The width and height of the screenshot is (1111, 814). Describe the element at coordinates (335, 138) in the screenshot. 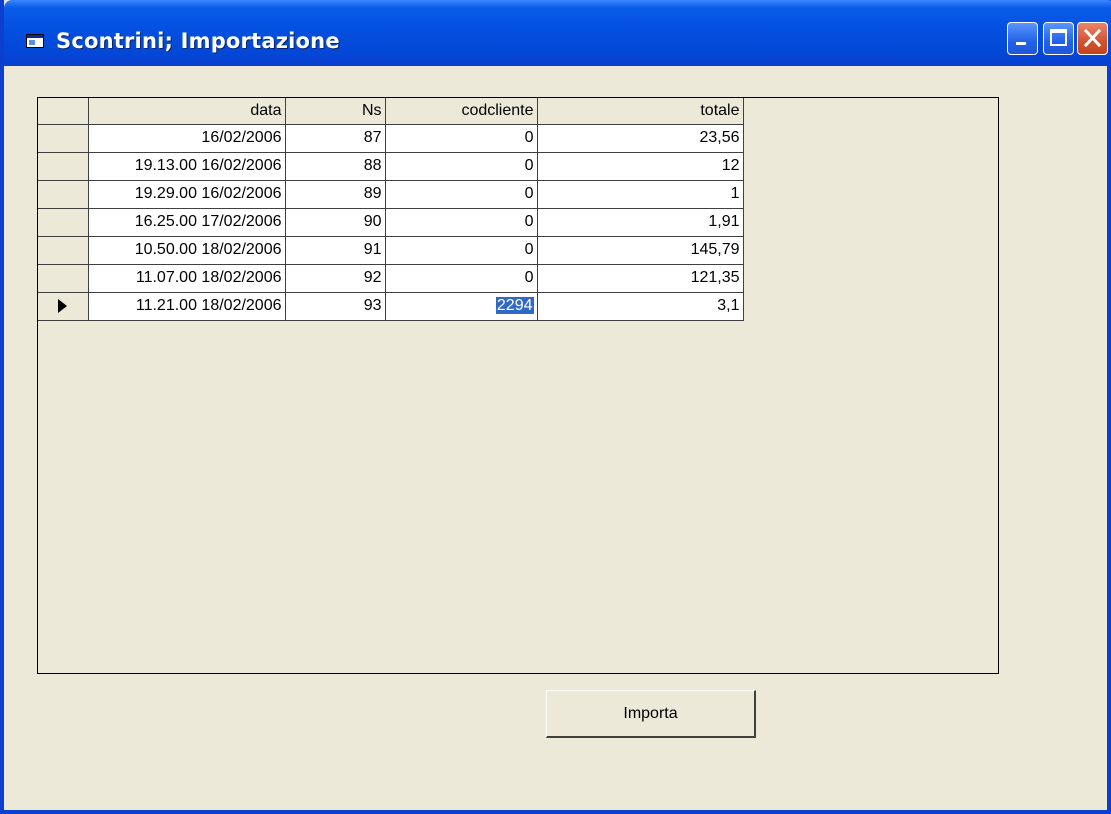

I see `cell-ns: 87` at that location.